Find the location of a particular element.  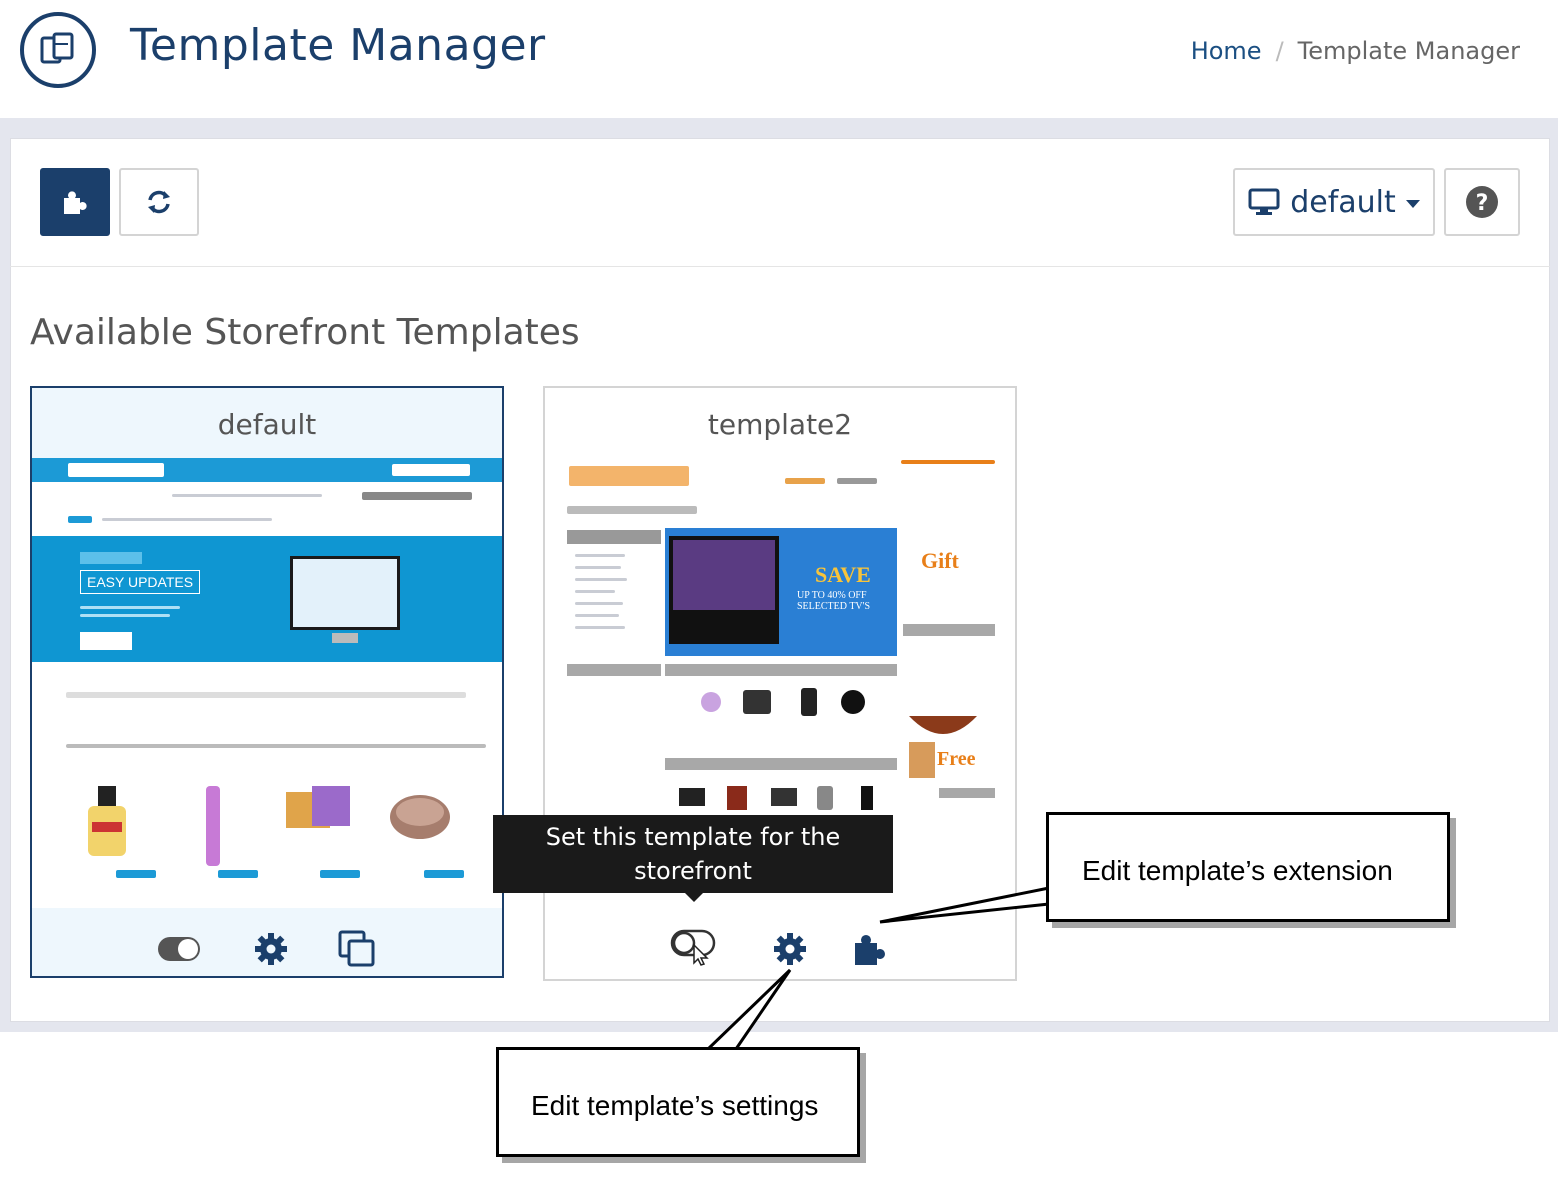

tooltip-line-2: storefront is located at coordinates (693, 871).